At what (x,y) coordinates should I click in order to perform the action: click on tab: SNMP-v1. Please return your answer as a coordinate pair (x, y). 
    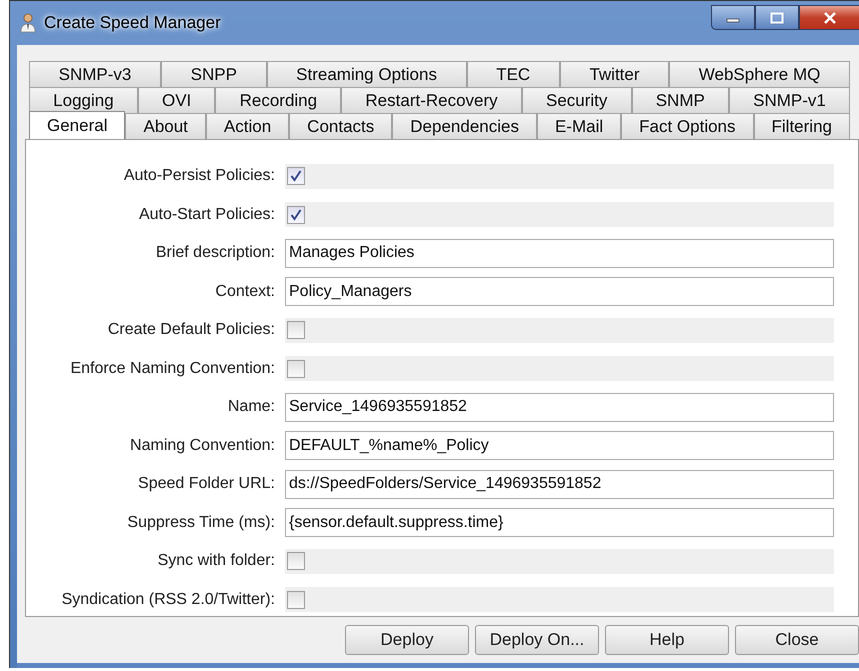
    Looking at the image, I should click on (789, 100).